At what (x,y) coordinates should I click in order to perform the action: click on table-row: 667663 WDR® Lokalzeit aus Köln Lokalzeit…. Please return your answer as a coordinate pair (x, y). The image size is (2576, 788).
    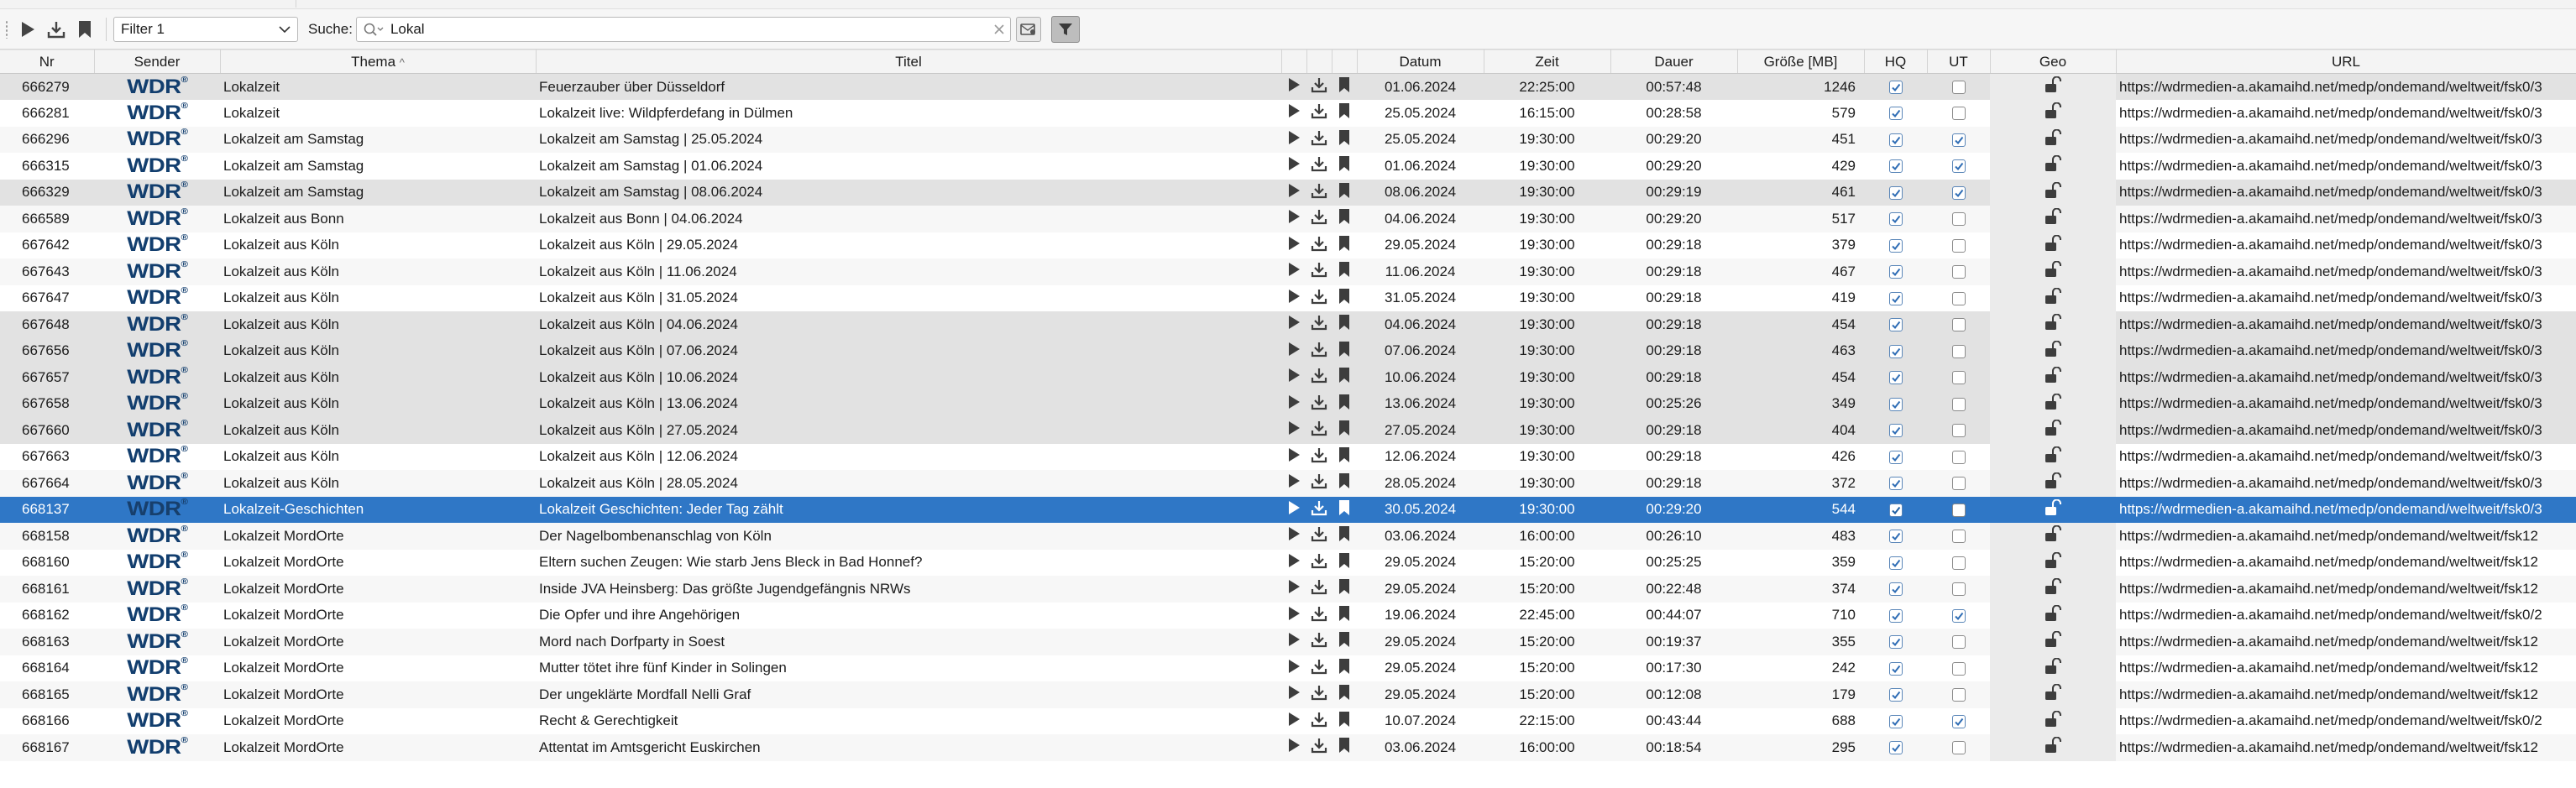
    Looking at the image, I should click on (1288, 457).